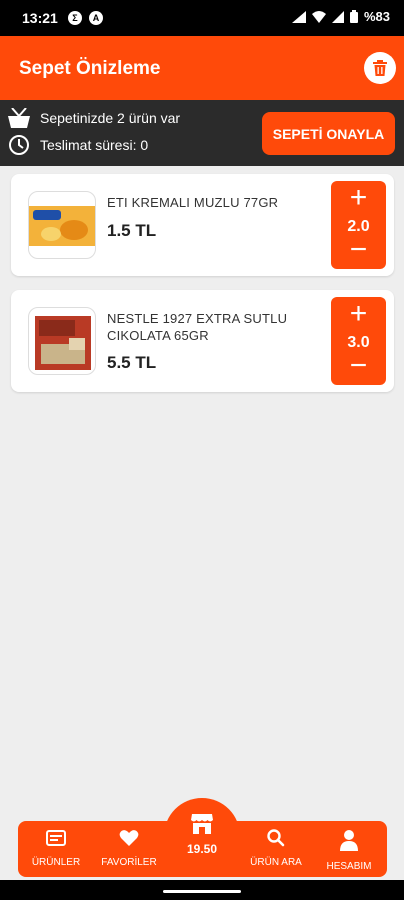 This screenshot has height=900, width=404. What do you see at coordinates (276, 838) in the screenshot?
I see `search-icon` at bounding box center [276, 838].